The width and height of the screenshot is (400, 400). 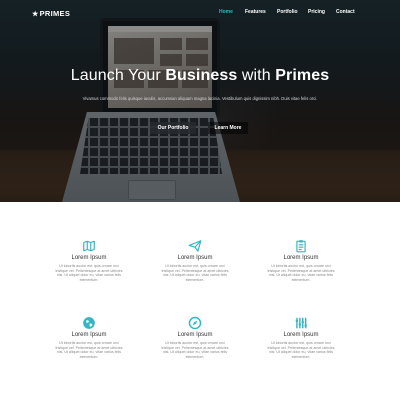 I want to click on equalizer-icon, so click(x=301, y=323).